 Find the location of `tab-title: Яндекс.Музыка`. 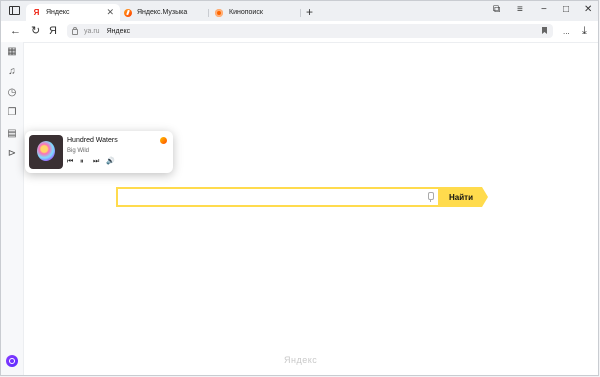

tab-title: Яндекс.Музыка is located at coordinates (162, 12).